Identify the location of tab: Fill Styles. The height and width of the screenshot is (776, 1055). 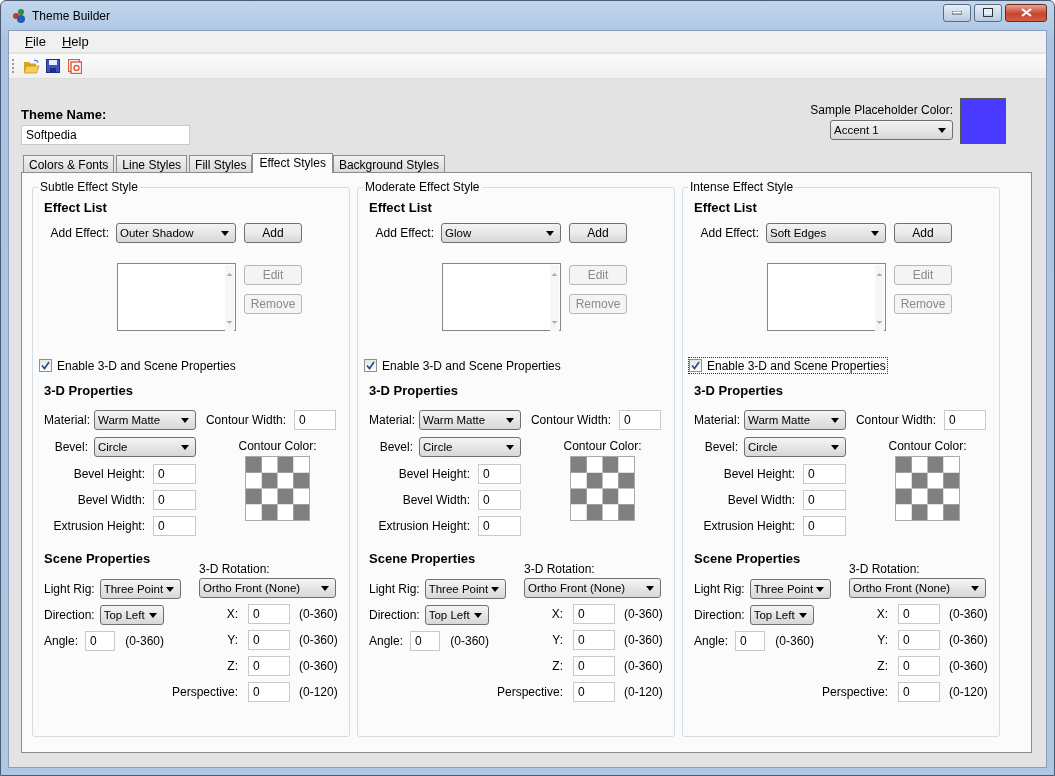
(221, 163).